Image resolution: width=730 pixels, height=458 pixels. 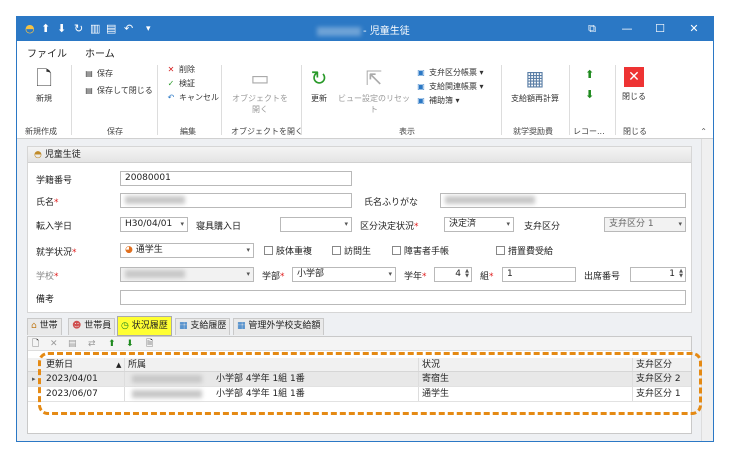 I want to click on checkbox-limb-disability: 肢体重複, so click(x=288, y=250).